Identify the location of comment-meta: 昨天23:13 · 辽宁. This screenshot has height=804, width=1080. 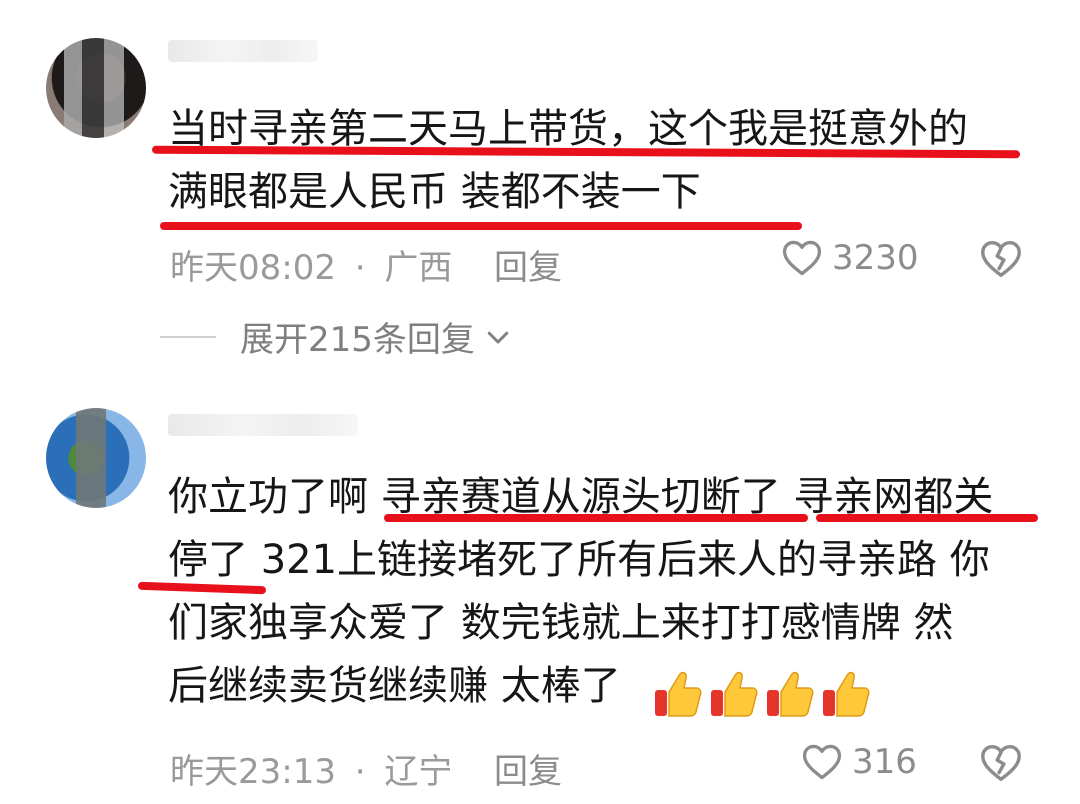
(311, 768).